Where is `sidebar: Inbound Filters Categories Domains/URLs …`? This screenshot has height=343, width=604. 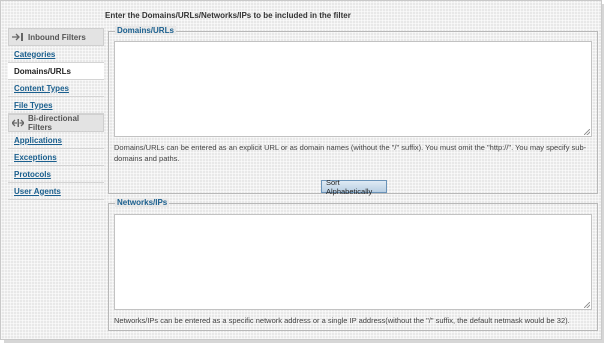
sidebar: Inbound Filters Categories Domains/URLs … is located at coordinates (56, 114).